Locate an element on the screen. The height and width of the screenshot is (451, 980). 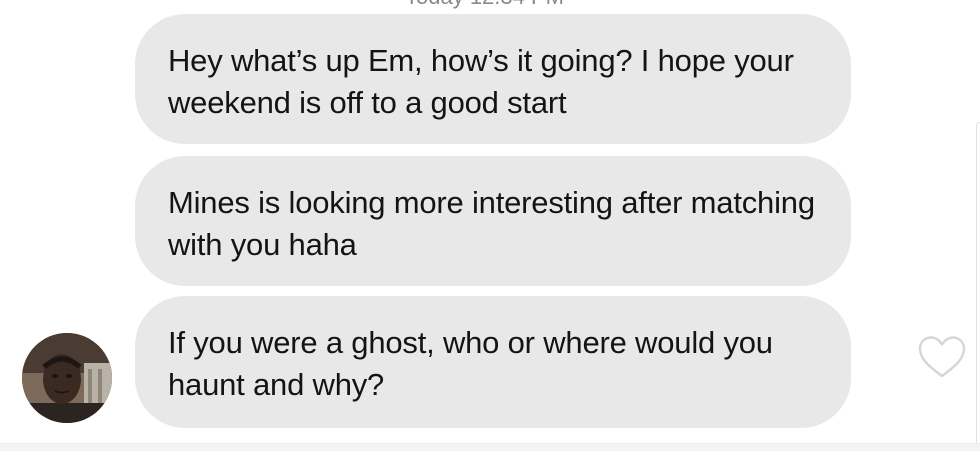
composer-bar-edge is located at coordinates (490, 447).